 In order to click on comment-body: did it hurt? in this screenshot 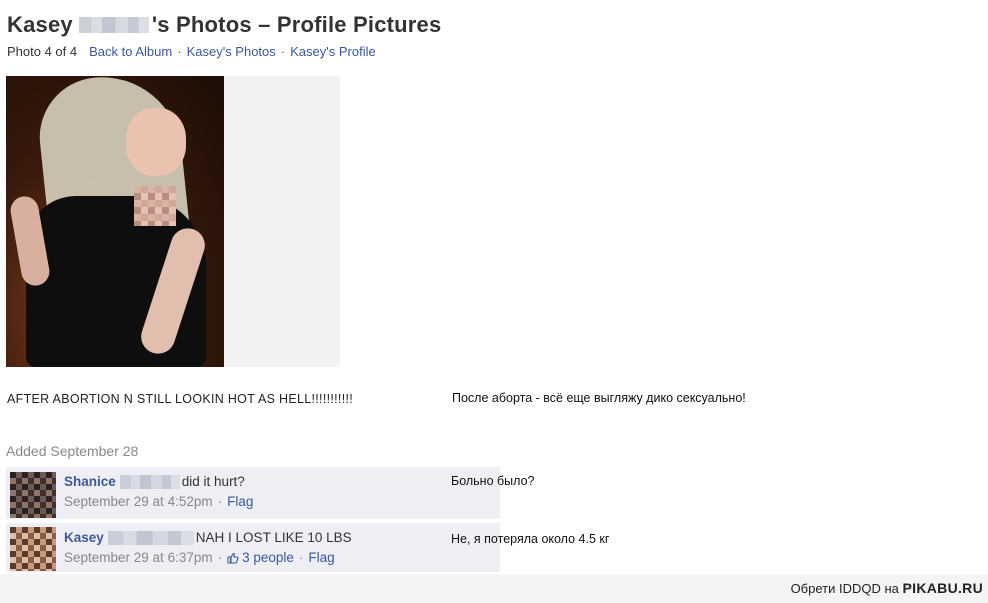, I will do `click(213, 481)`.